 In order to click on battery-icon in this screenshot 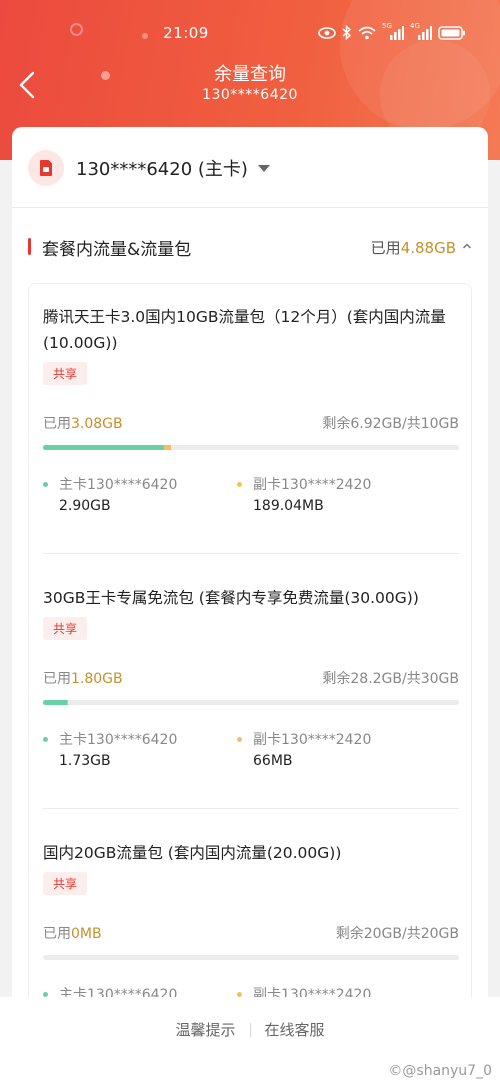, I will do `click(451, 32)`.